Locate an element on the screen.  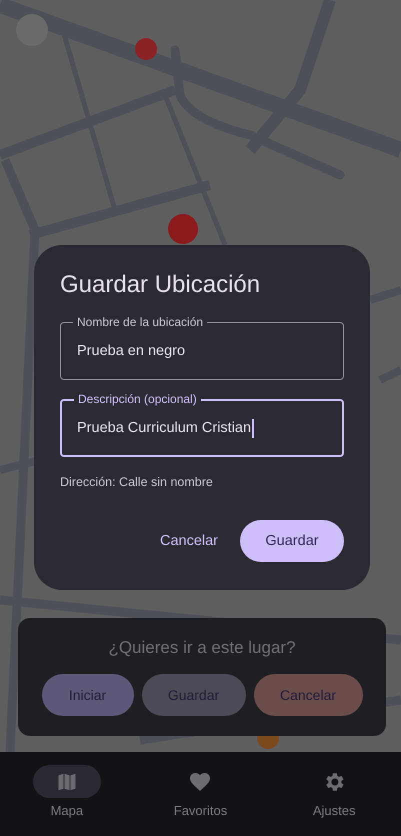
field-label: Nombre de la ubicación is located at coordinates (140, 322).